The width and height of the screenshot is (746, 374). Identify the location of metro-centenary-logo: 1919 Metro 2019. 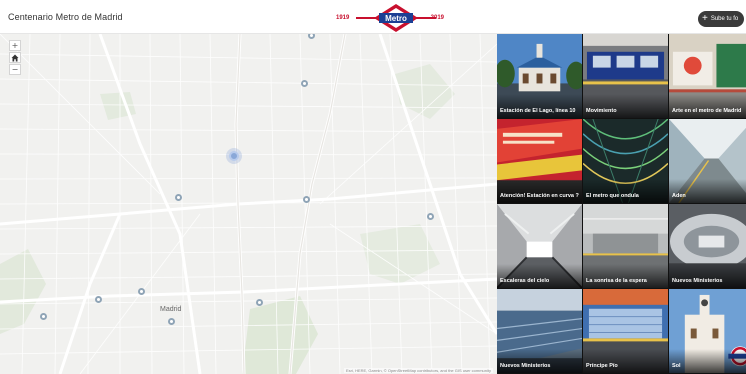
(396, 18).